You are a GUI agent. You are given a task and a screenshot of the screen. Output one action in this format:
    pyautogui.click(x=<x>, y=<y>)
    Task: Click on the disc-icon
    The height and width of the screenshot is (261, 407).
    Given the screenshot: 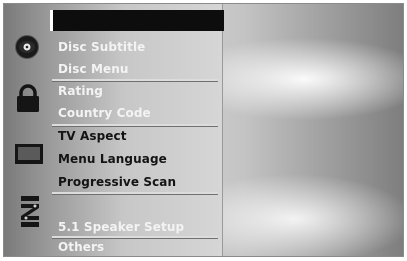 What is the action you would take?
    pyautogui.click(x=27, y=47)
    